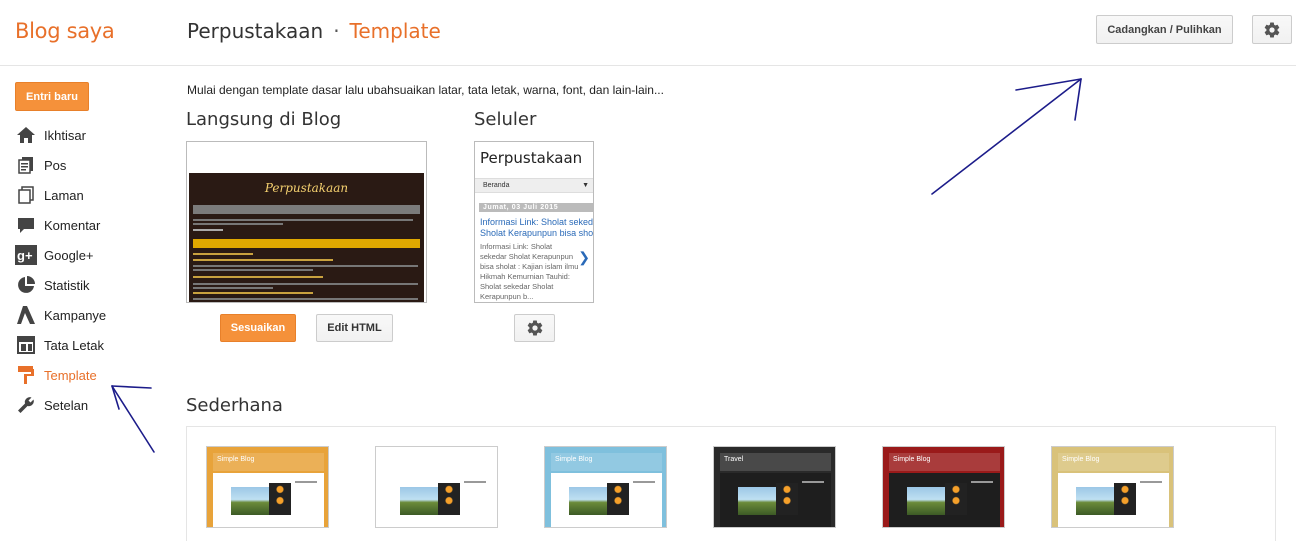 The image size is (1296, 541). What do you see at coordinates (133, 419) in the screenshot?
I see `annotation-arrow-template` at bounding box center [133, 419].